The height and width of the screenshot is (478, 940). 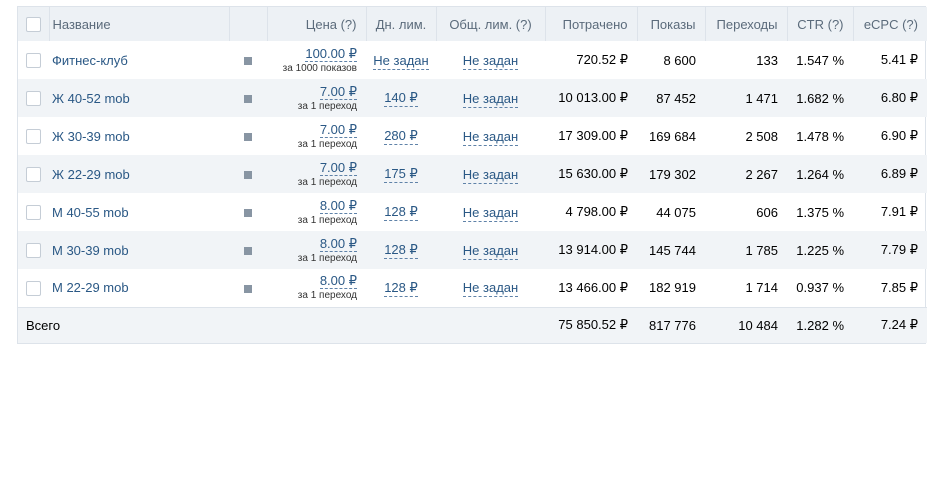 What do you see at coordinates (139, 174) in the screenshot?
I see `campaign-name-link: Ж 22-29 mob` at bounding box center [139, 174].